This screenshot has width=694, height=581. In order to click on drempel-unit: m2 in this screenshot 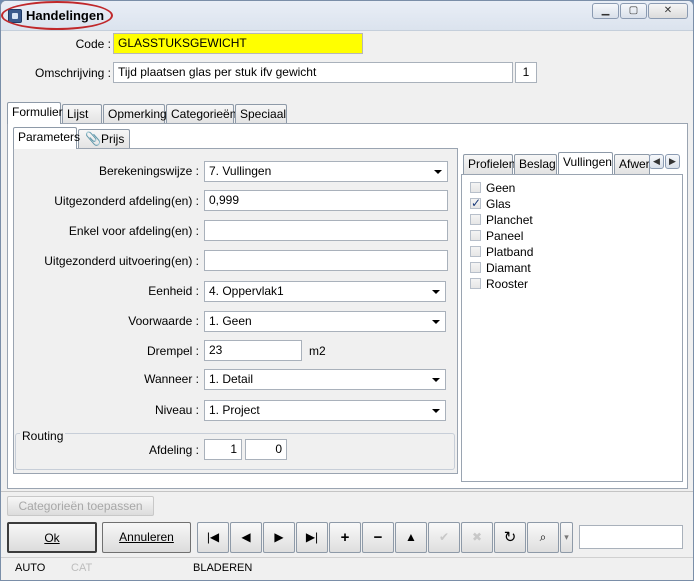, I will do `click(317, 351)`.